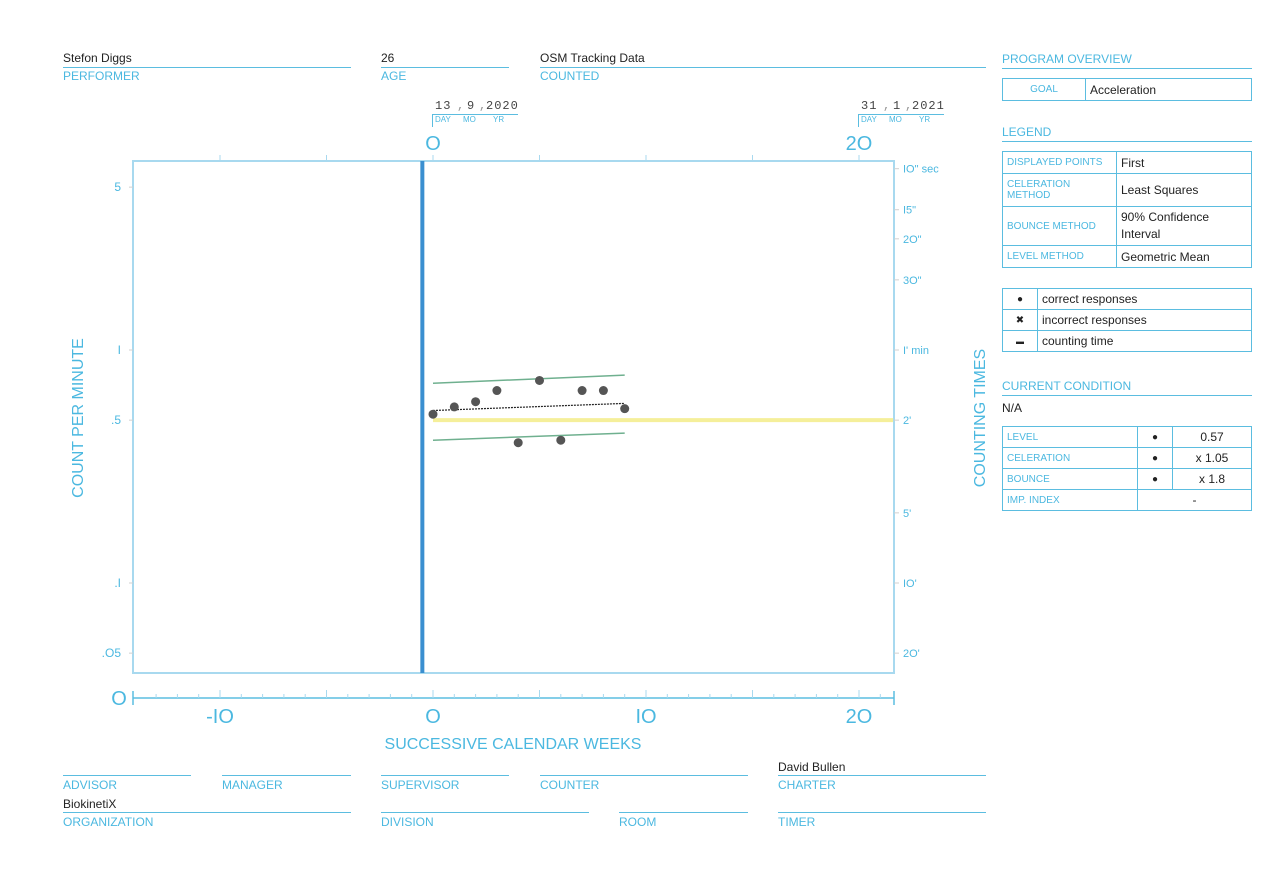  I want to click on incorrect-x-icon: ✖, so click(1020, 320).